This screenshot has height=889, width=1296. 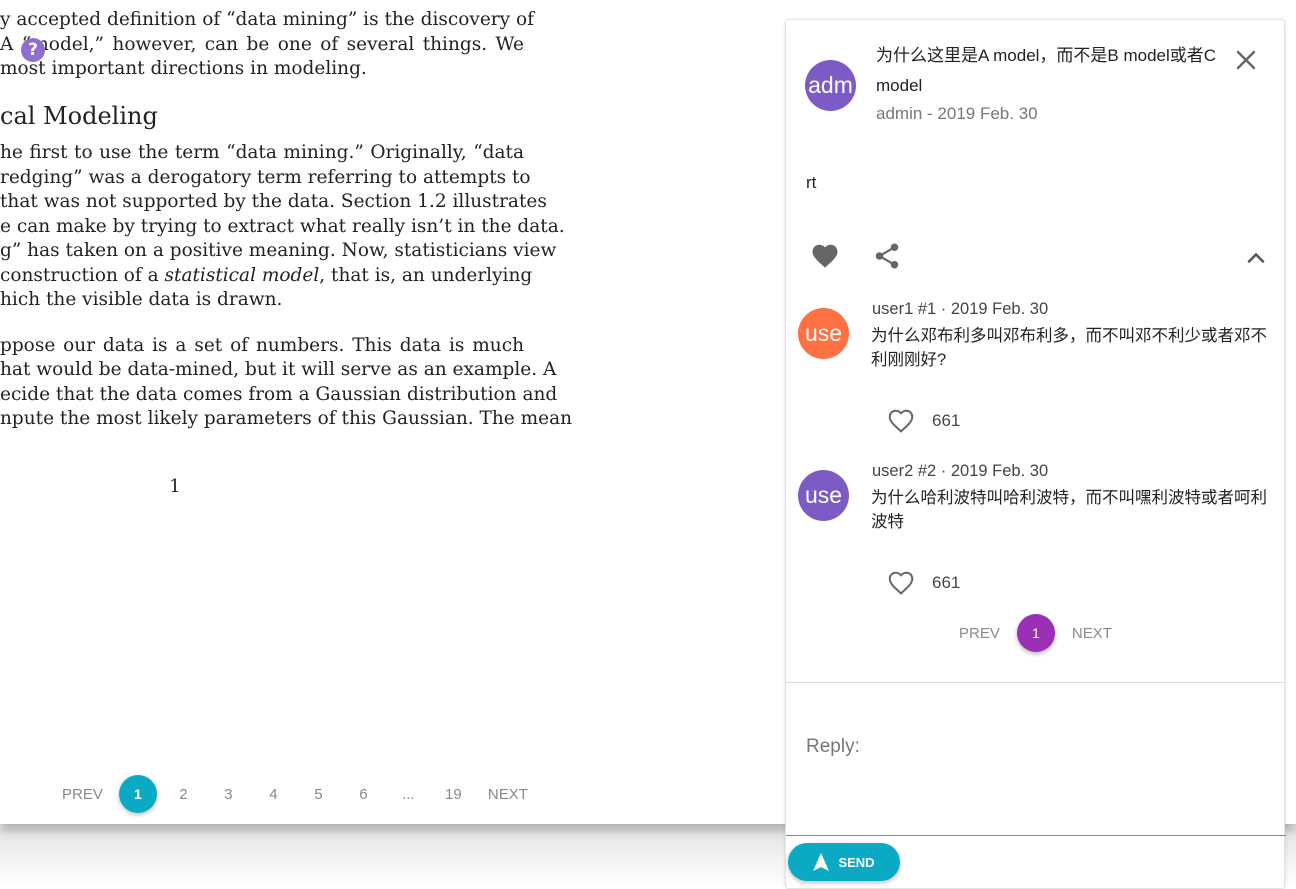 What do you see at coordinates (183, 794) in the screenshot?
I see `page-button-2: 2` at bounding box center [183, 794].